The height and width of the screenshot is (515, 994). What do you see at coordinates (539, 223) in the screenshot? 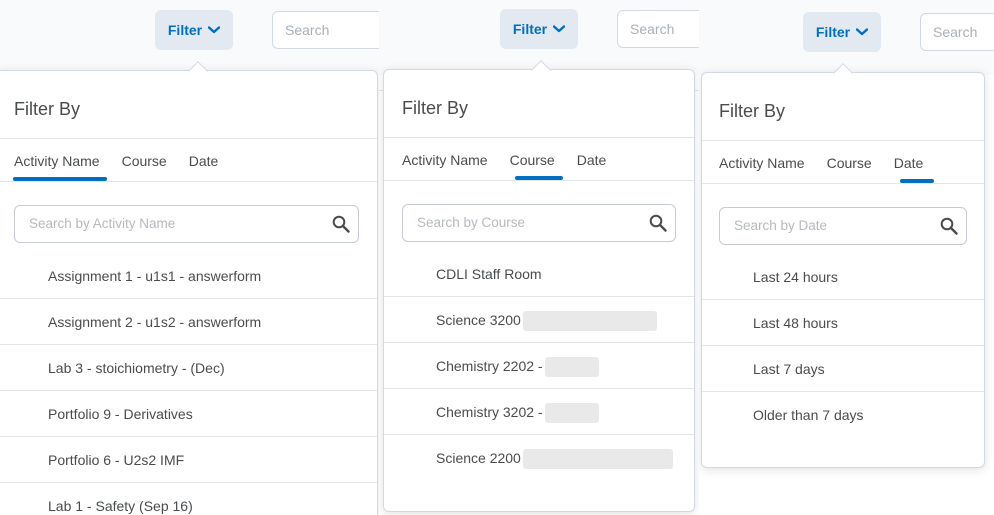
I see `search-by-course-input: Search by Course` at bounding box center [539, 223].